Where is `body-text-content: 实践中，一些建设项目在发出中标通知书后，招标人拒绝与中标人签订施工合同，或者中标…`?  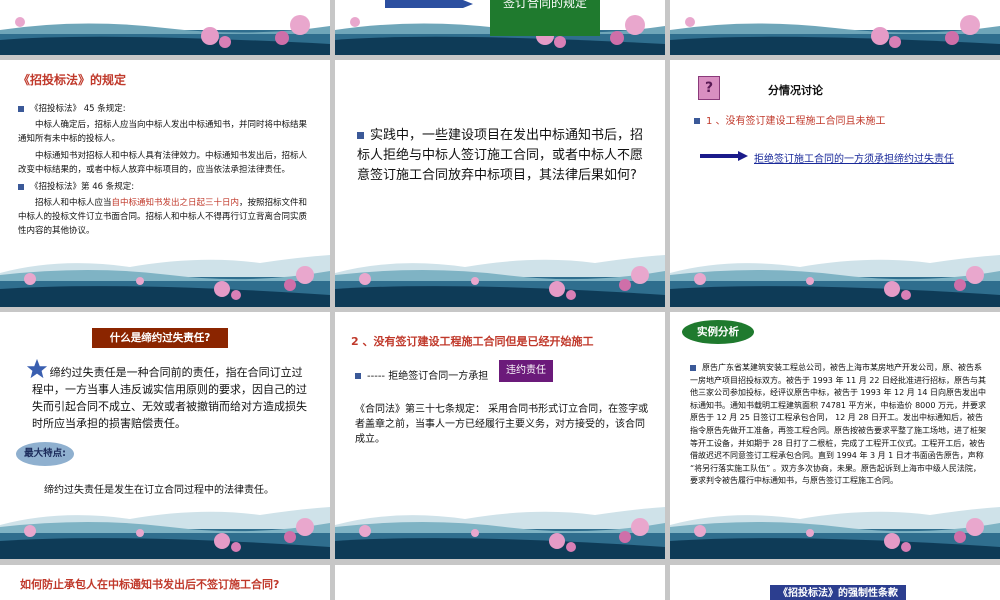 body-text-content: 实践中，一些建设项目在发出中标通知书后，招标人拒绝与中标人签订施工合同，或者中标… is located at coordinates (500, 155).